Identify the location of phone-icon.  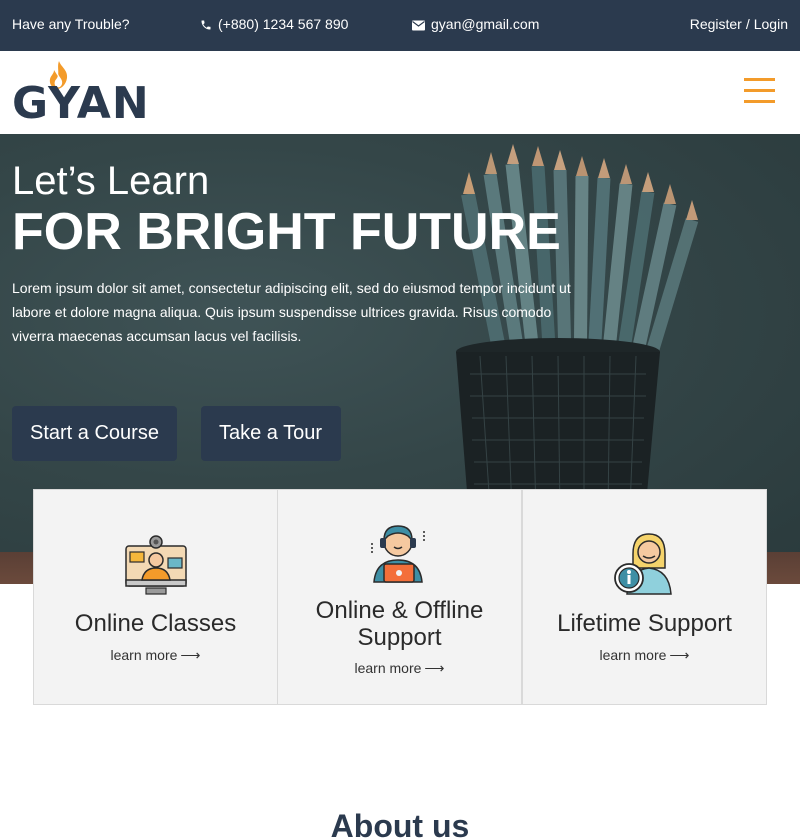
(206, 25).